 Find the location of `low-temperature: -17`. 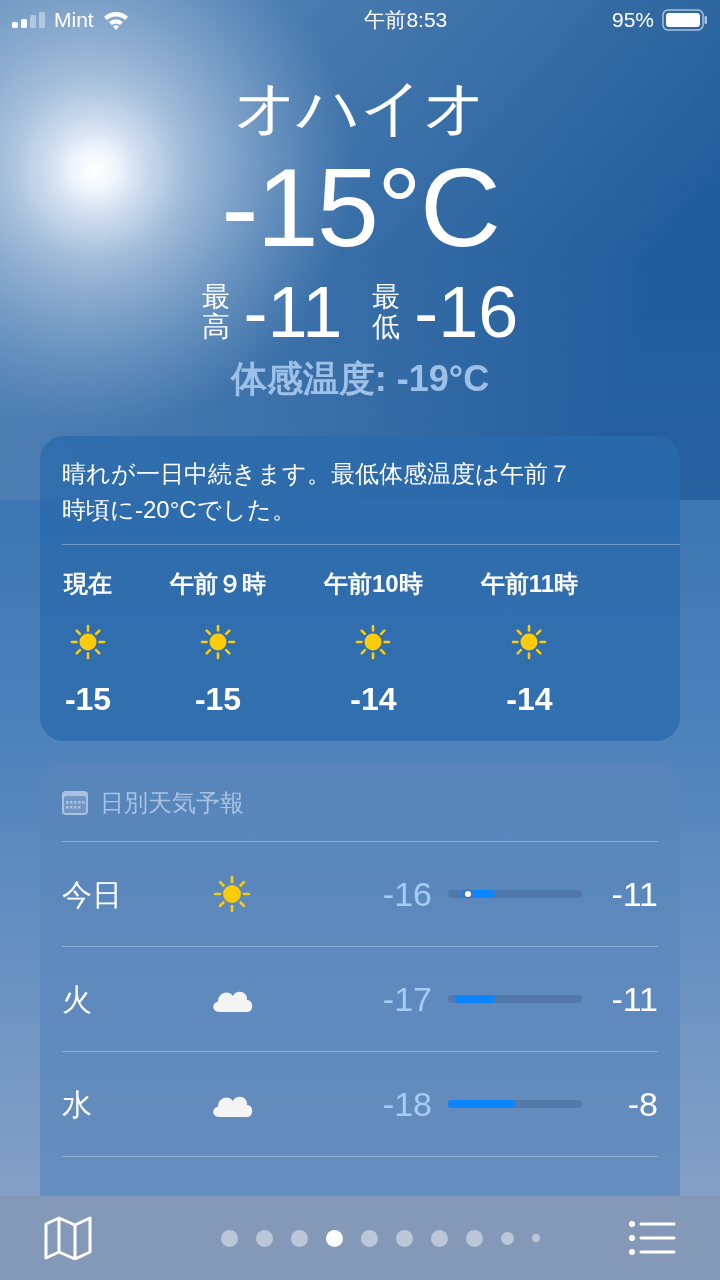

low-temperature: -17 is located at coordinates (406, 999).